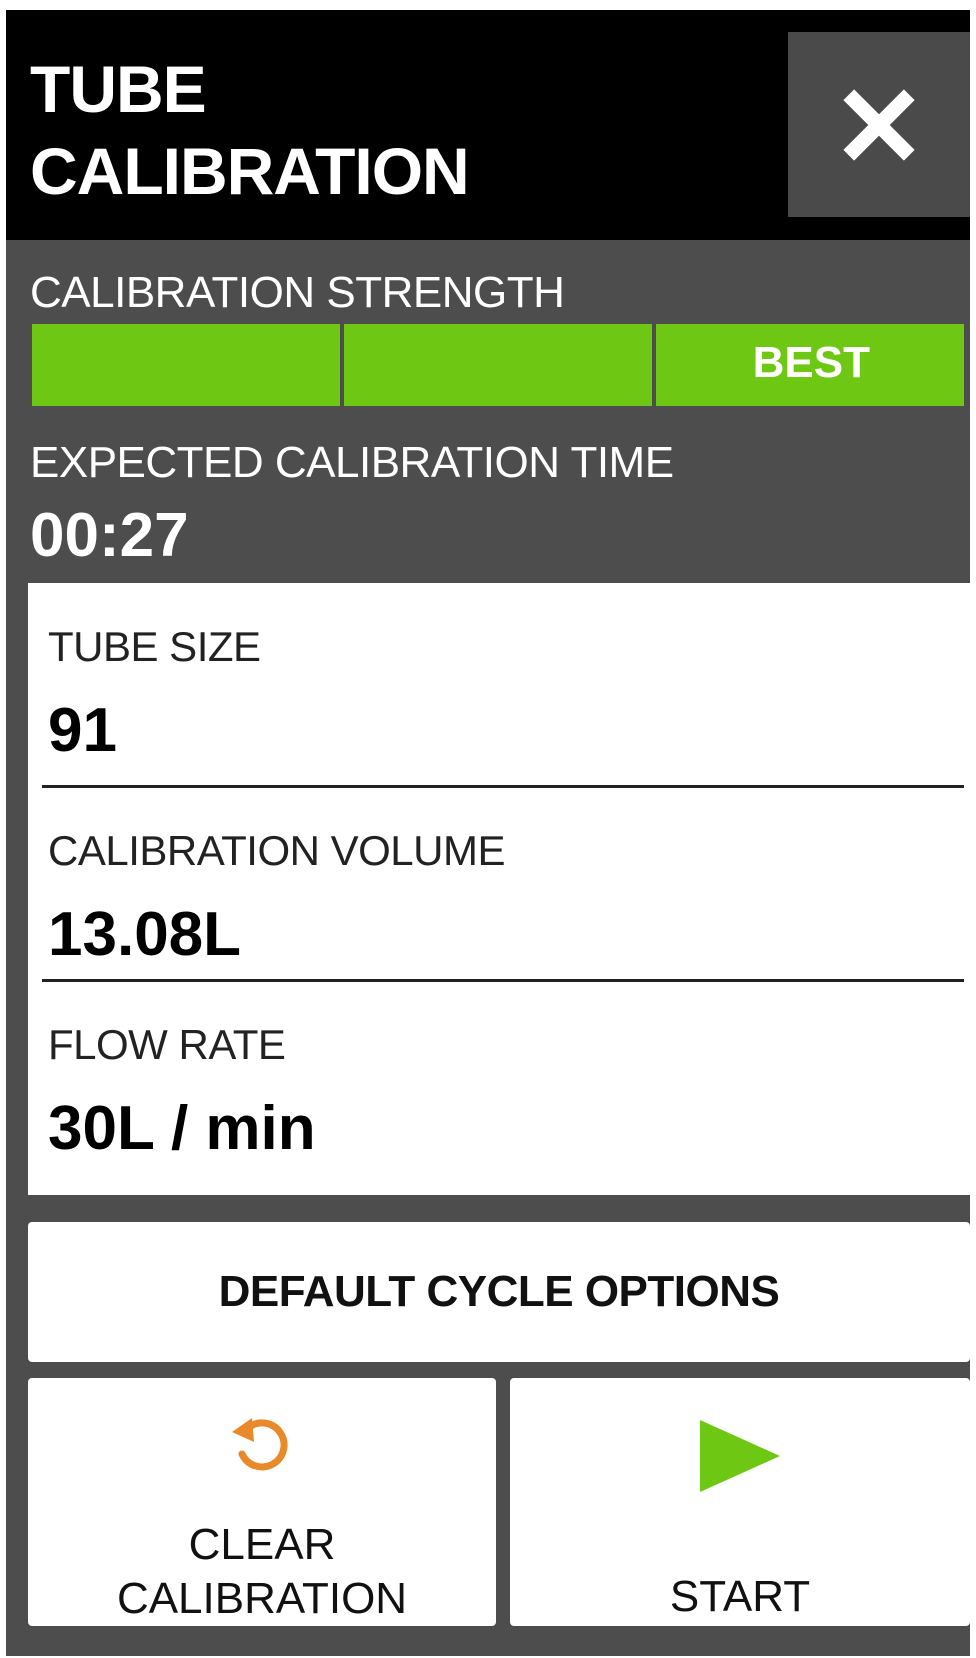 The height and width of the screenshot is (1658, 976). I want to click on flow-rate-label: FLOW RATE, so click(167, 1044).